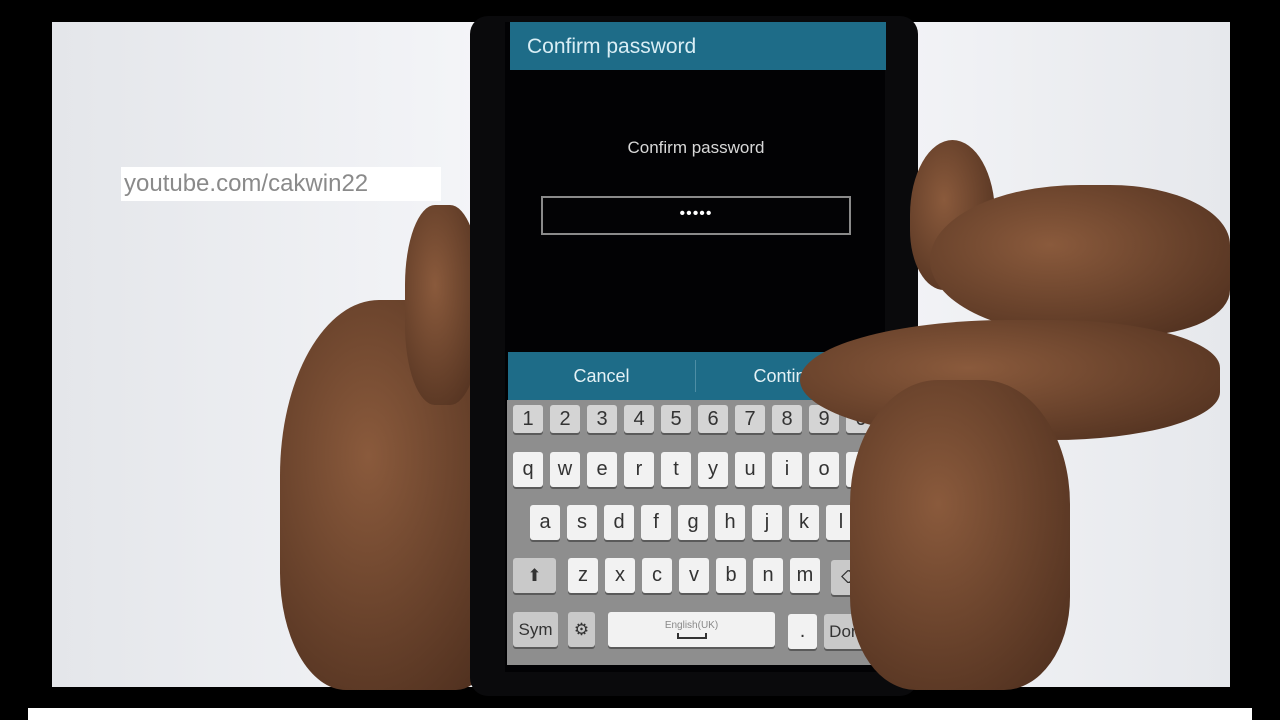 The image size is (1280, 720). What do you see at coordinates (639, 419) in the screenshot?
I see `key-4: 4` at bounding box center [639, 419].